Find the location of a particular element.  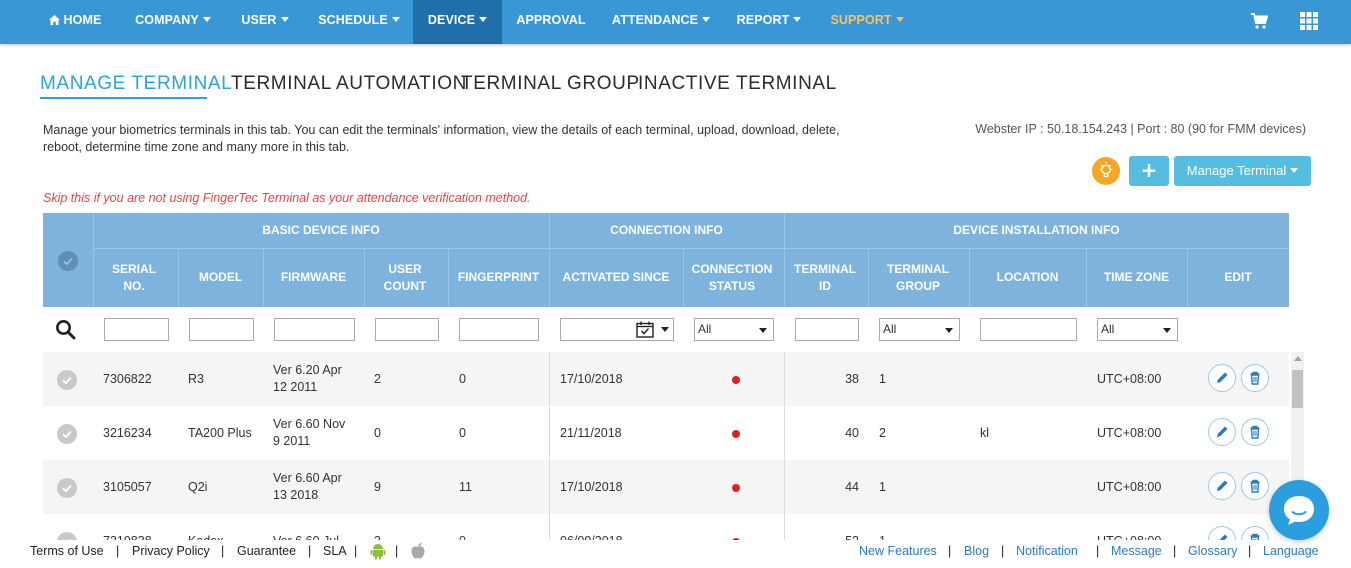

col-model: MODEL is located at coordinates (220, 277).